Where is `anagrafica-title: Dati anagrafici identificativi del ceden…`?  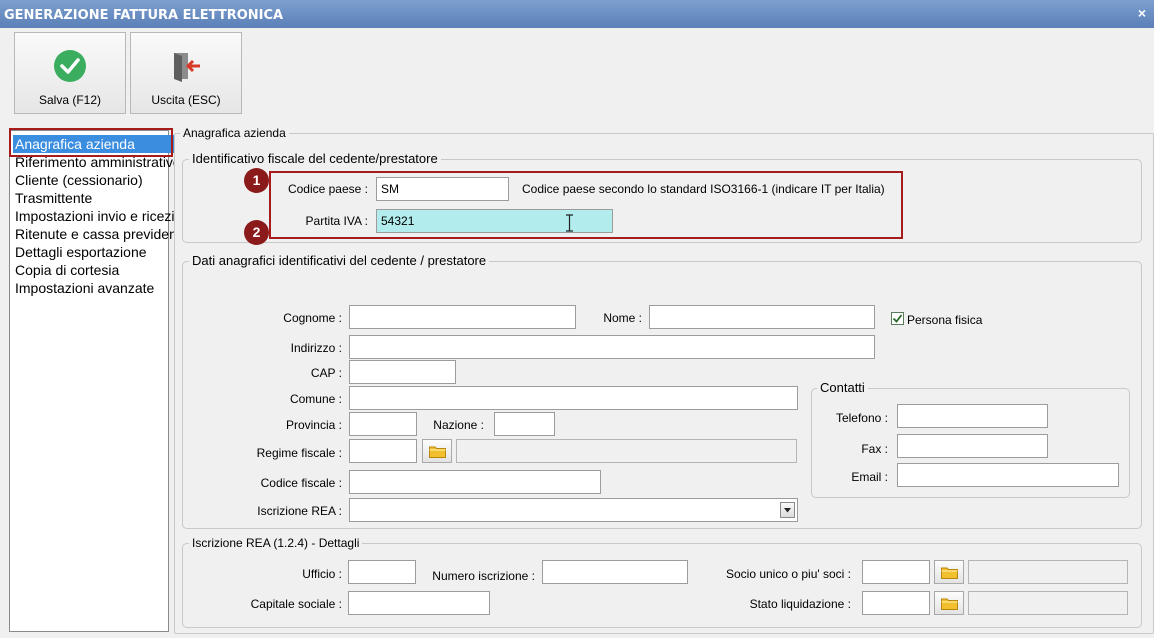
anagrafica-title: Dati anagrafici identificativi del ceden… is located at coordinates (339, 260).